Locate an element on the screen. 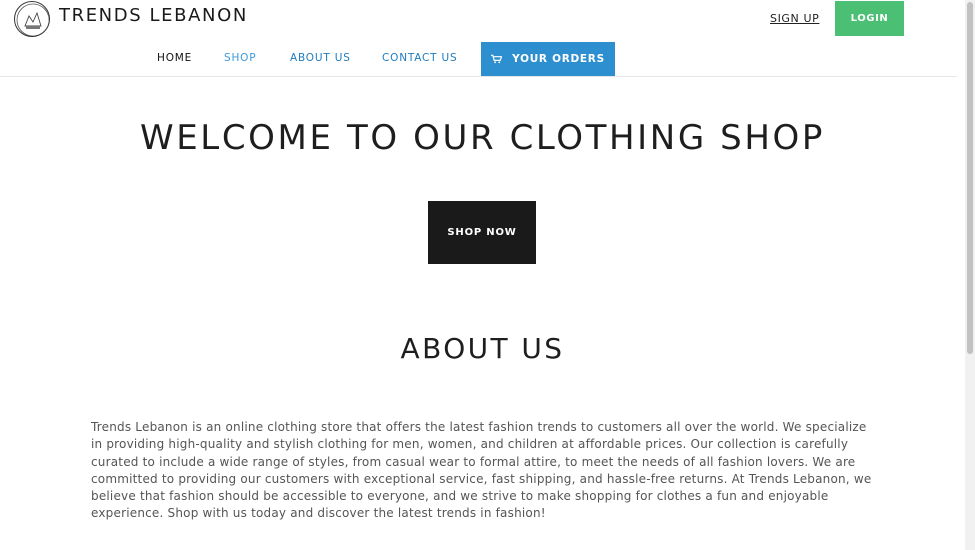 This screenshot has width=975, height=550. your-orders-label: YOUR ORDERS is located at coordinates (558, 59).